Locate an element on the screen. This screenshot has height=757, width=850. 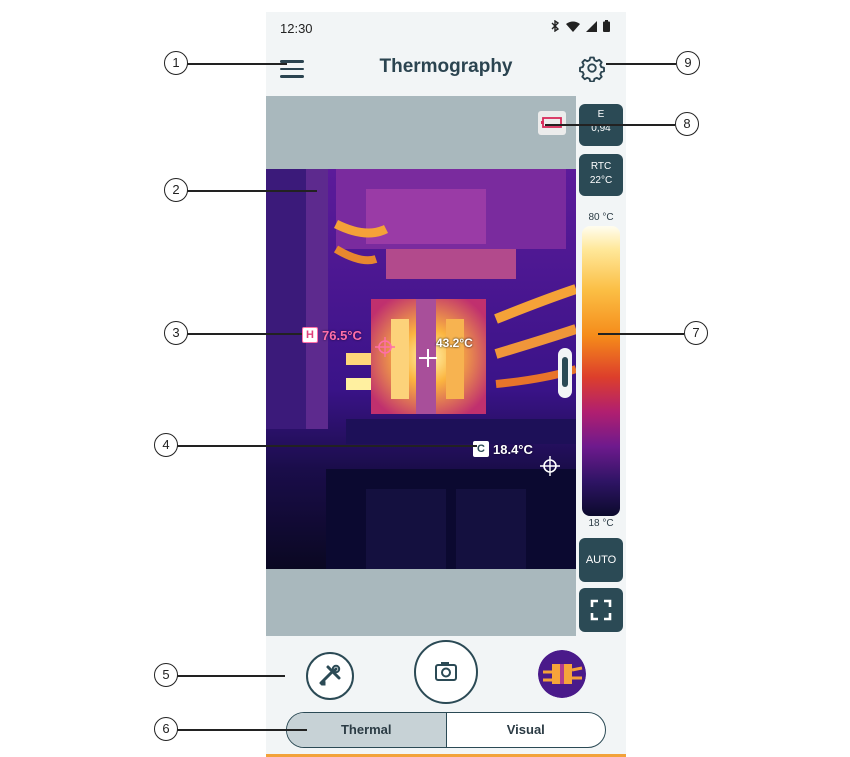
rtc-value: 22°C is located at coordinates (601, 180).